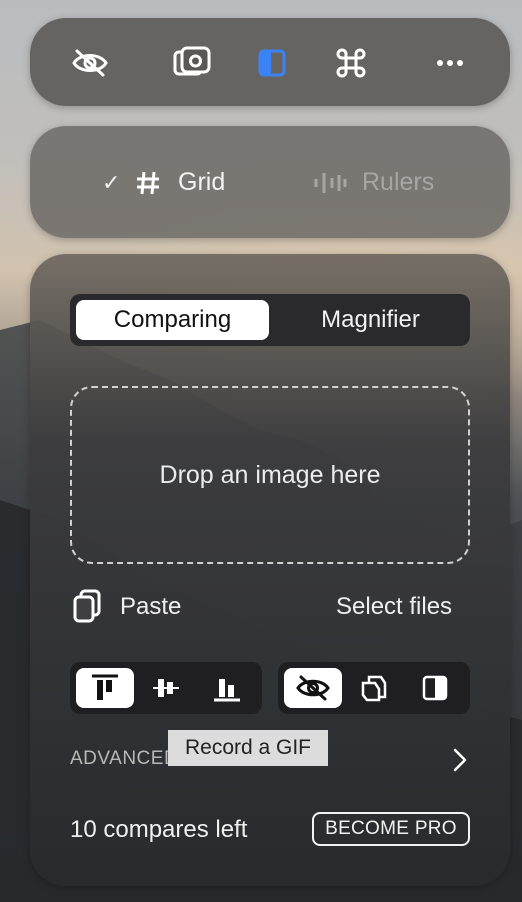  What do you see at coordinates (398, 182) in the screenshot?
I see `rulers-label: Rulers` at bounding box center [398, 182].